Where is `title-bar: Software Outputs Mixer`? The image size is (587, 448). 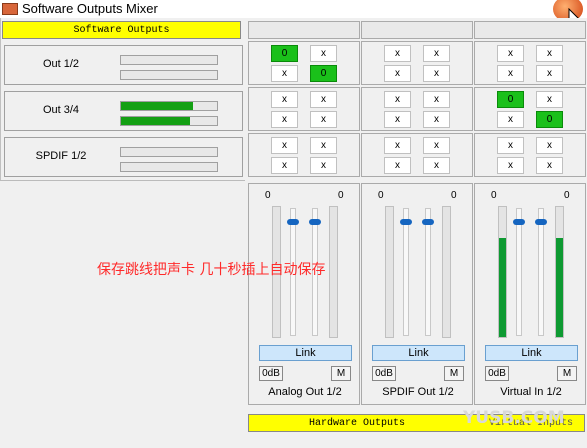
title-bar: Software Outputs Mixer is located at coordinates (293, 11).